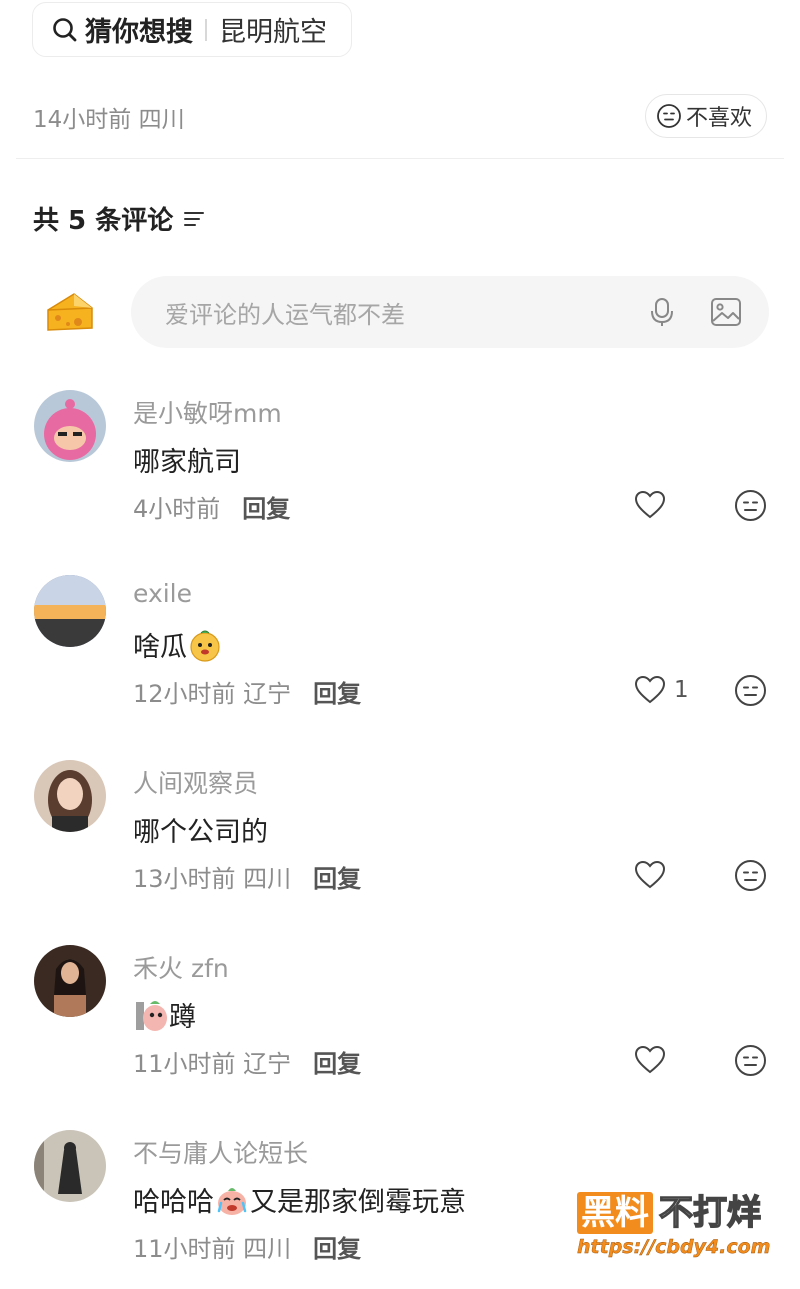 The height and width of the screenshot is (1289, 800). Describe the element at coordinates (160, 647) in the screenshot. I see `comment-text-content: 啥瓜` at that location.